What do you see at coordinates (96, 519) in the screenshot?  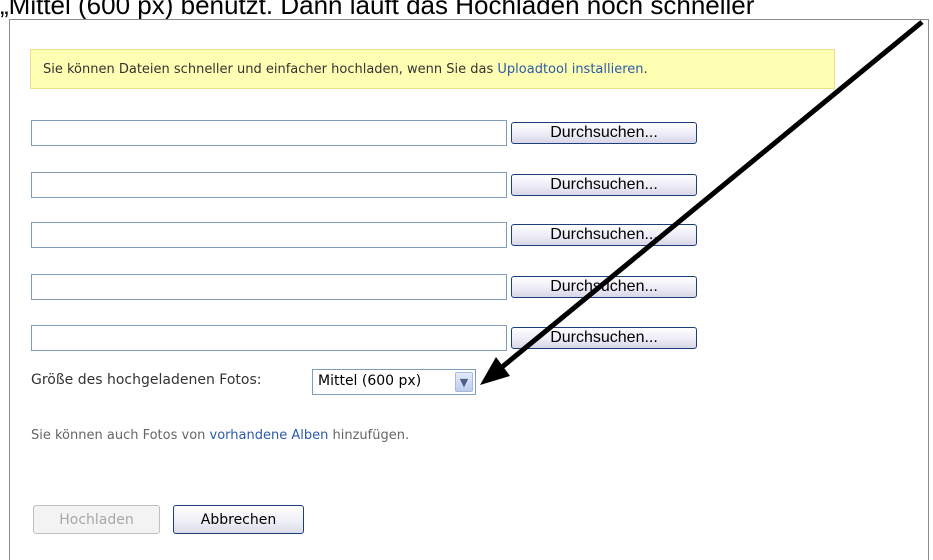 I see `upload-button: Hochladen` at bounding box center [96, 519].